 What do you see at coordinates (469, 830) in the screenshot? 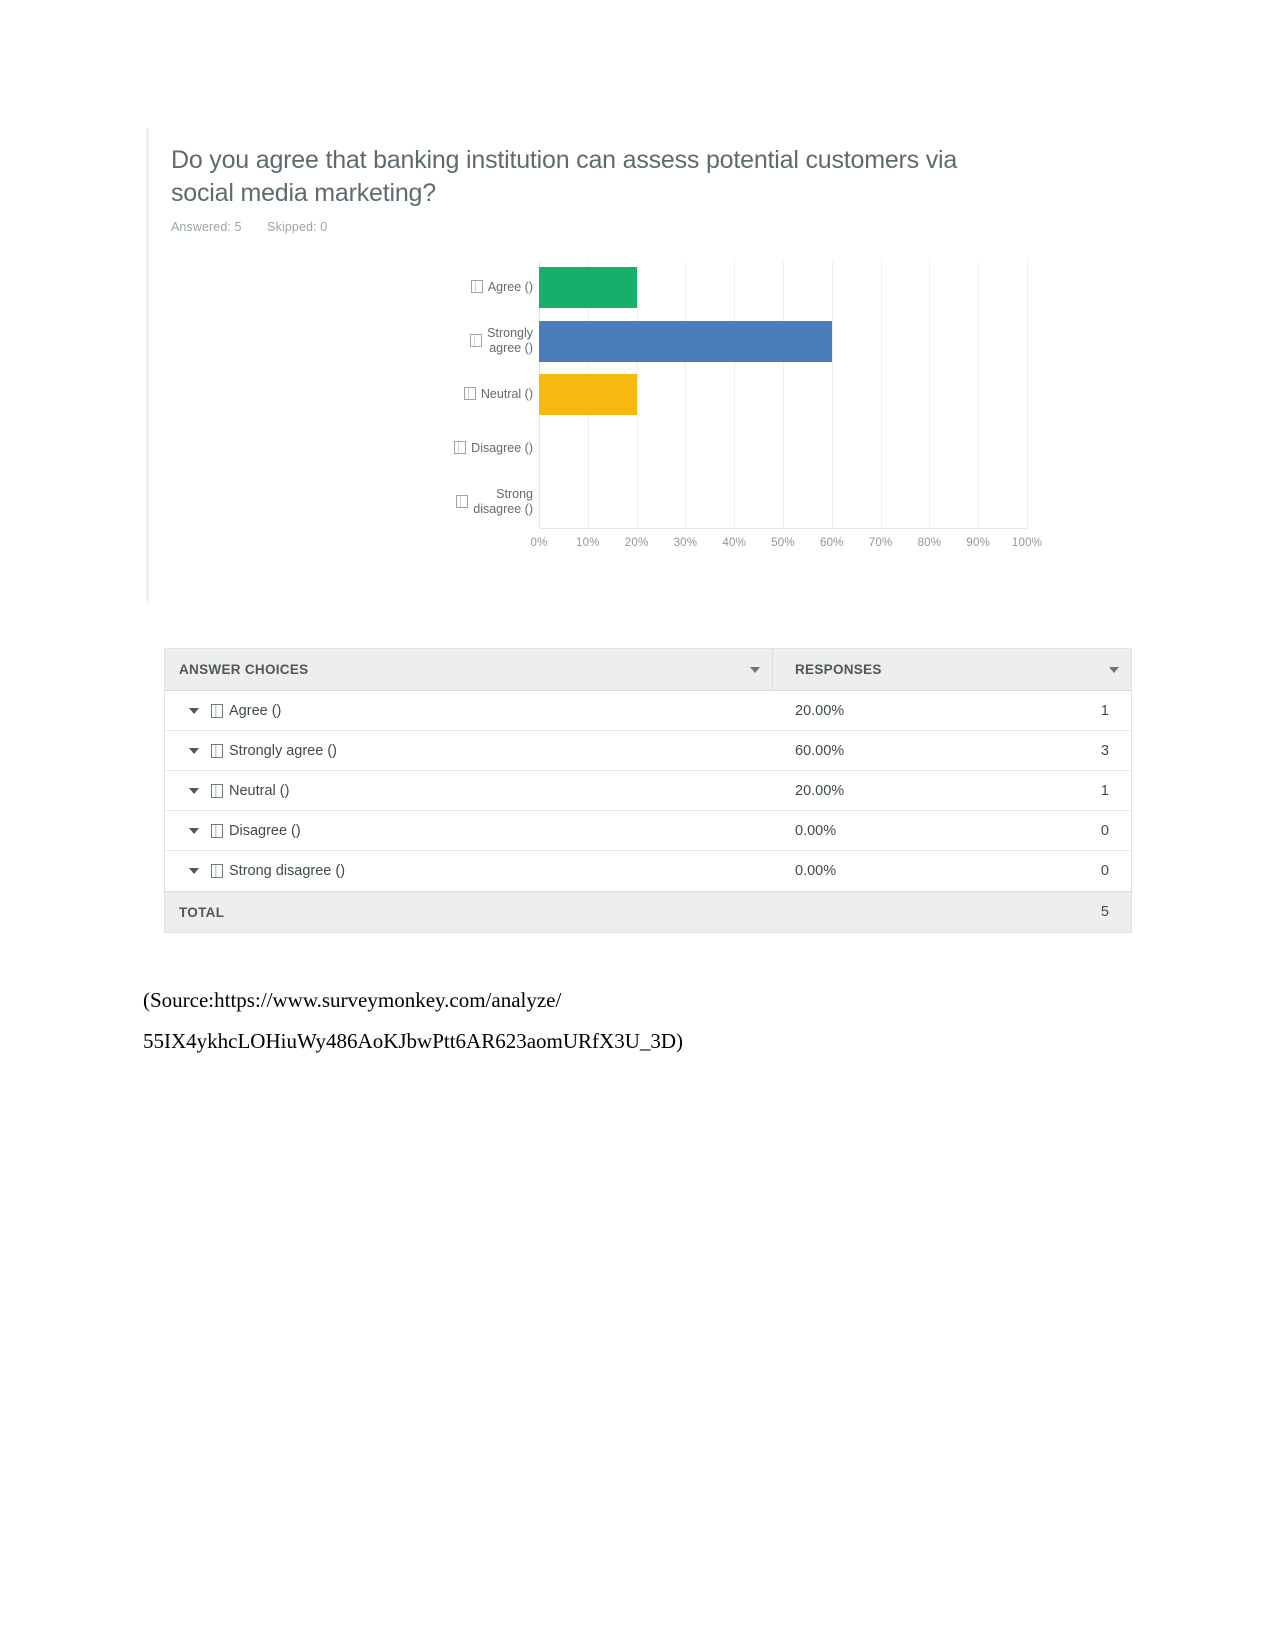
I see `answer-choice-cell: Disagree ()` at bounding box center [469, 830].